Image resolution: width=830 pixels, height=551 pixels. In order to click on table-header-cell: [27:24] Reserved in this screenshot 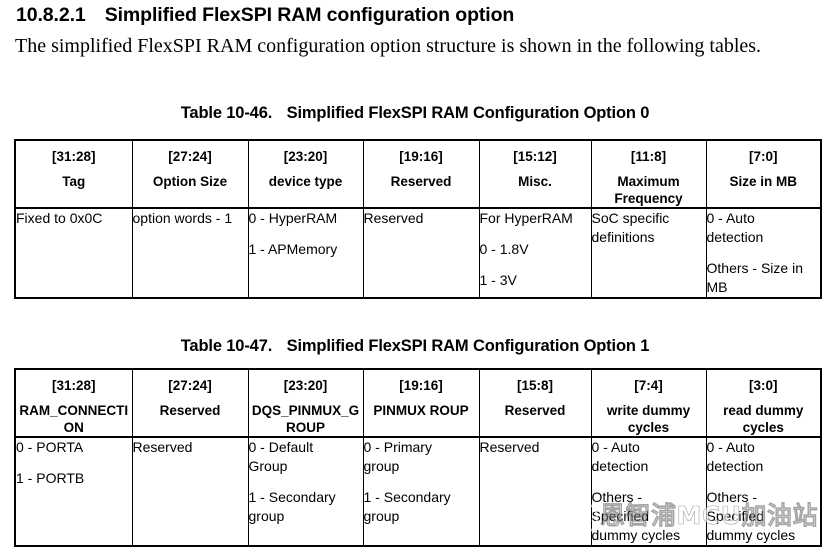, I will do `click(190, 403)`.